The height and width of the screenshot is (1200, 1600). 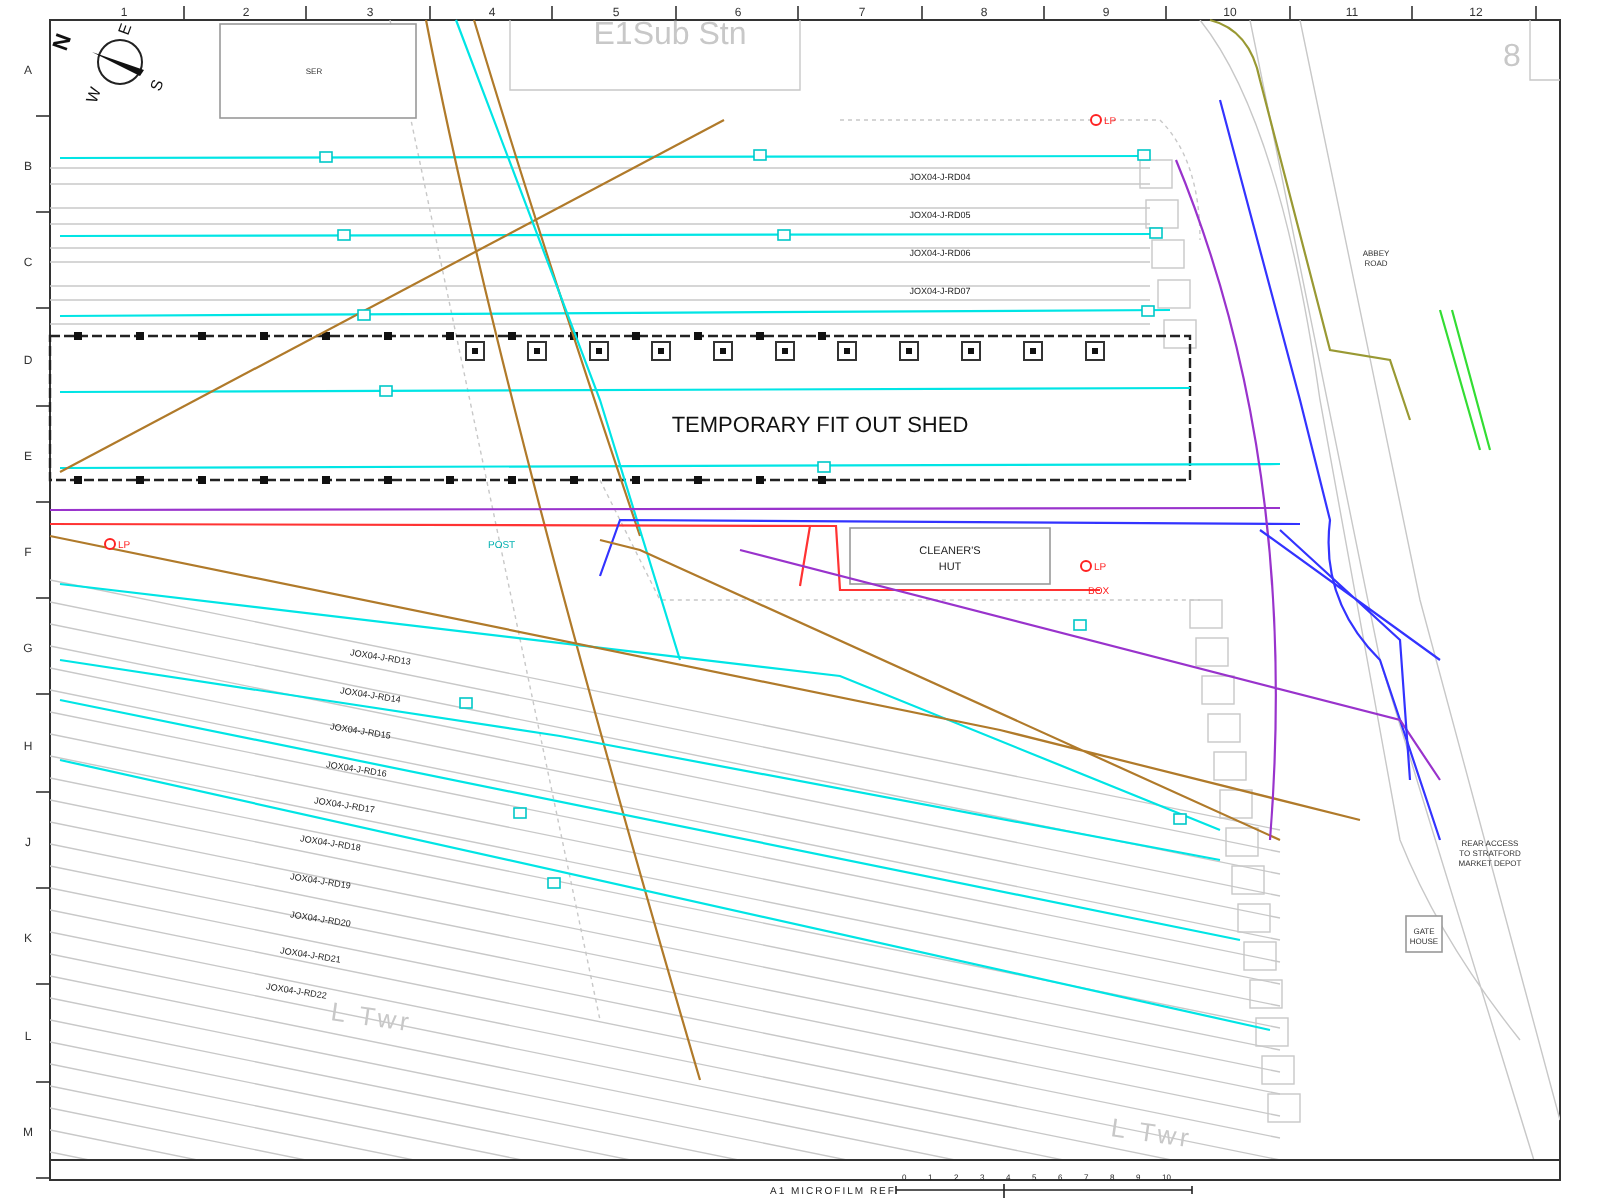 What do you see at coordinates (820, 426) in the screenshot?
I see `building-label: TEMPORARY FIT OUT SHED` at bounding box center [820, 426].